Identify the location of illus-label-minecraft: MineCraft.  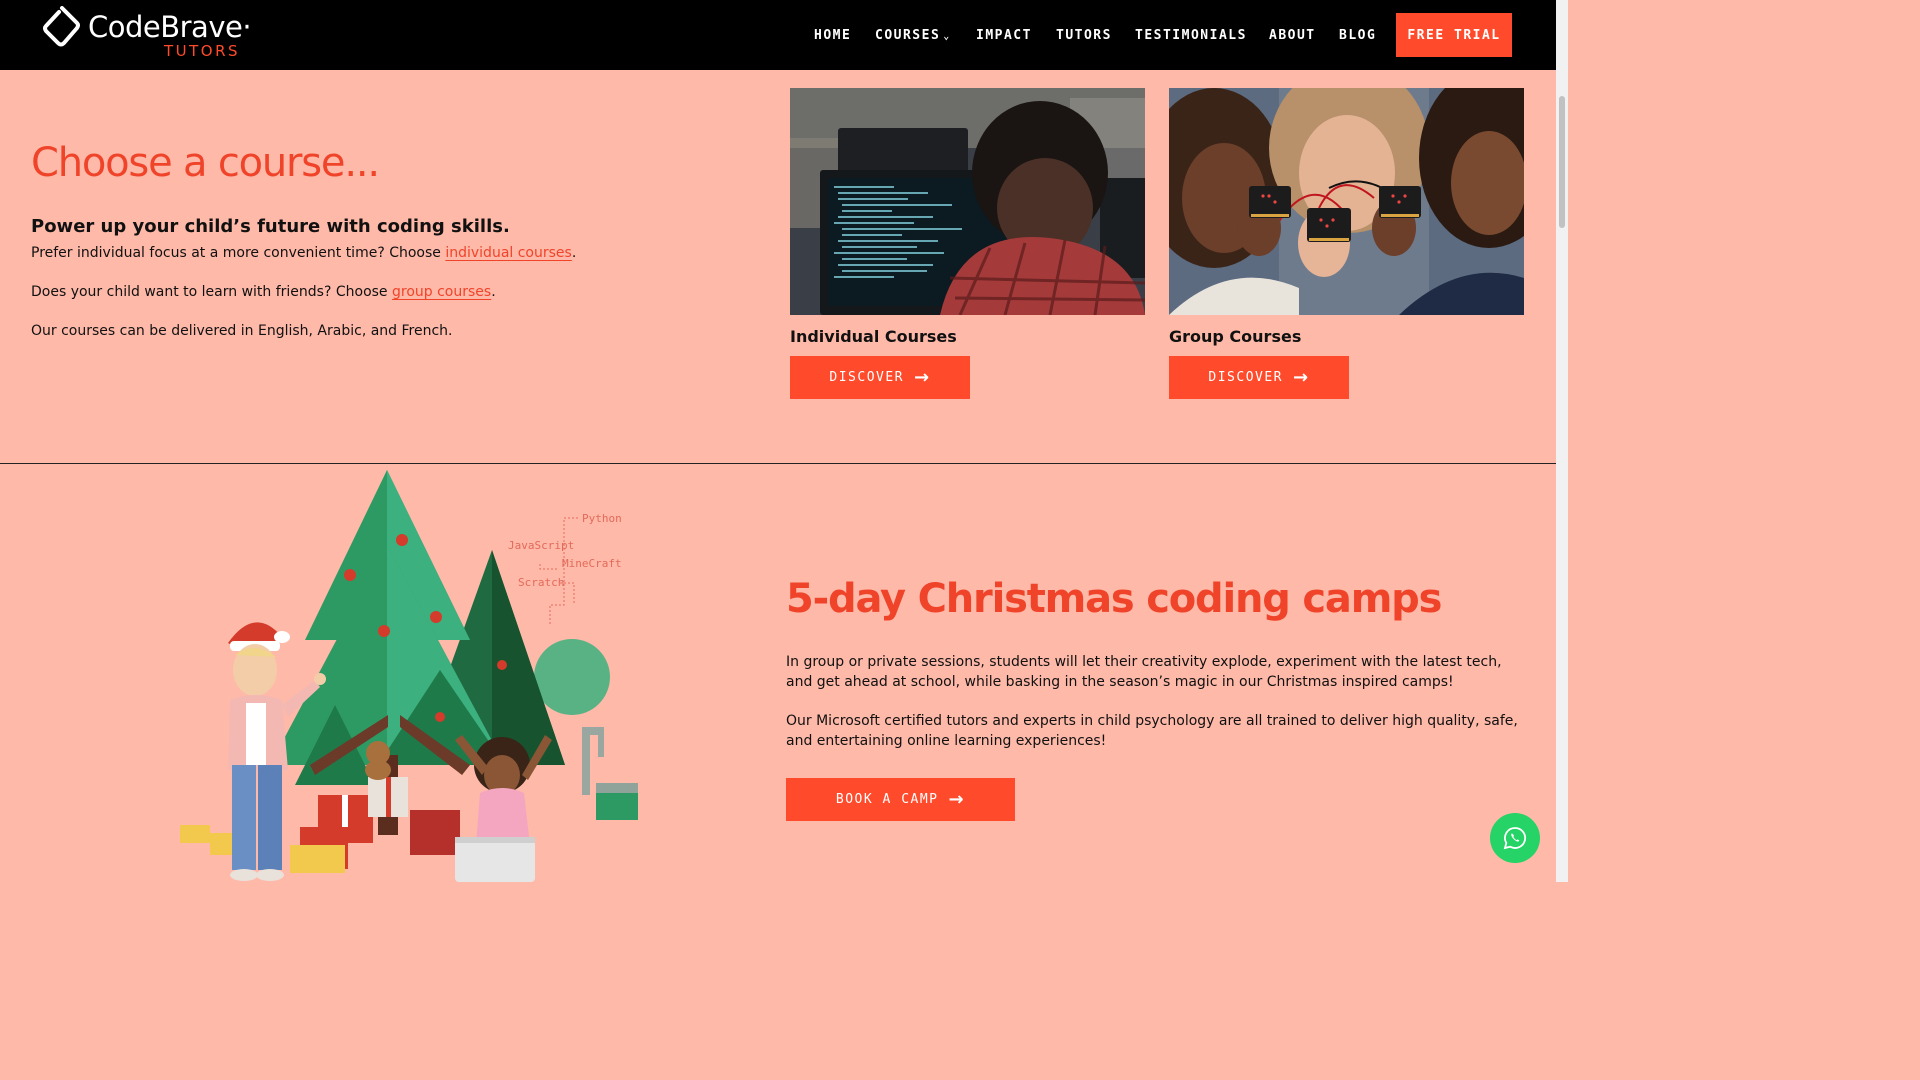
(592, 563).